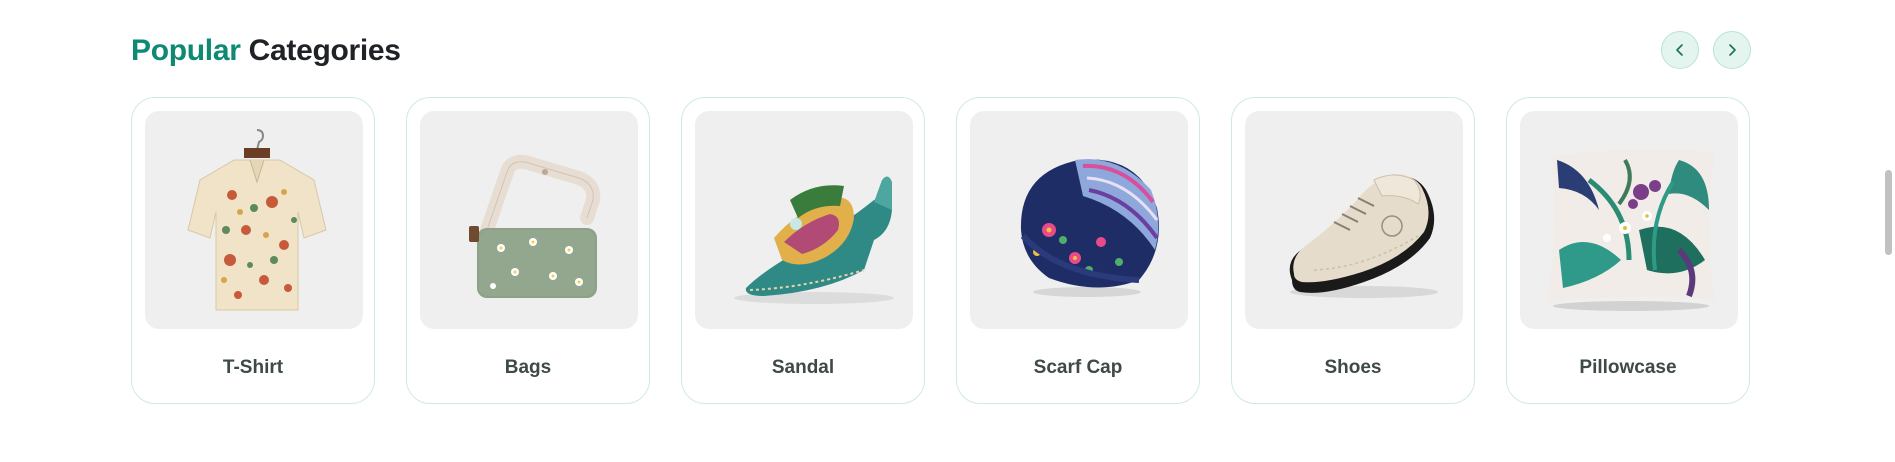 The image size is (1895, 462). I want to click on category-card-pillowcase: Pillowcase, so click(1628, 250).